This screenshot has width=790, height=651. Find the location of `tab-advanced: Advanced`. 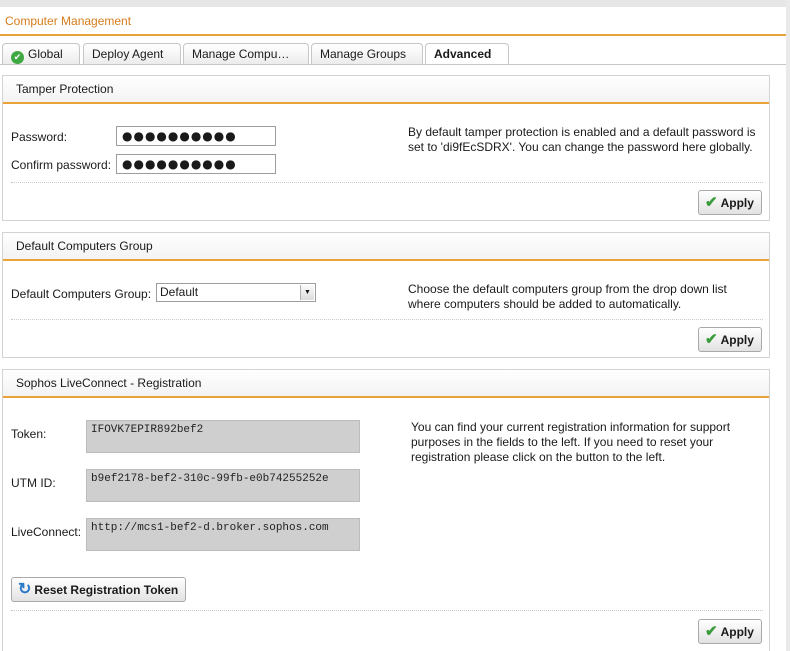

tab-advanced: Advanced is located at coordinates (467, 54).